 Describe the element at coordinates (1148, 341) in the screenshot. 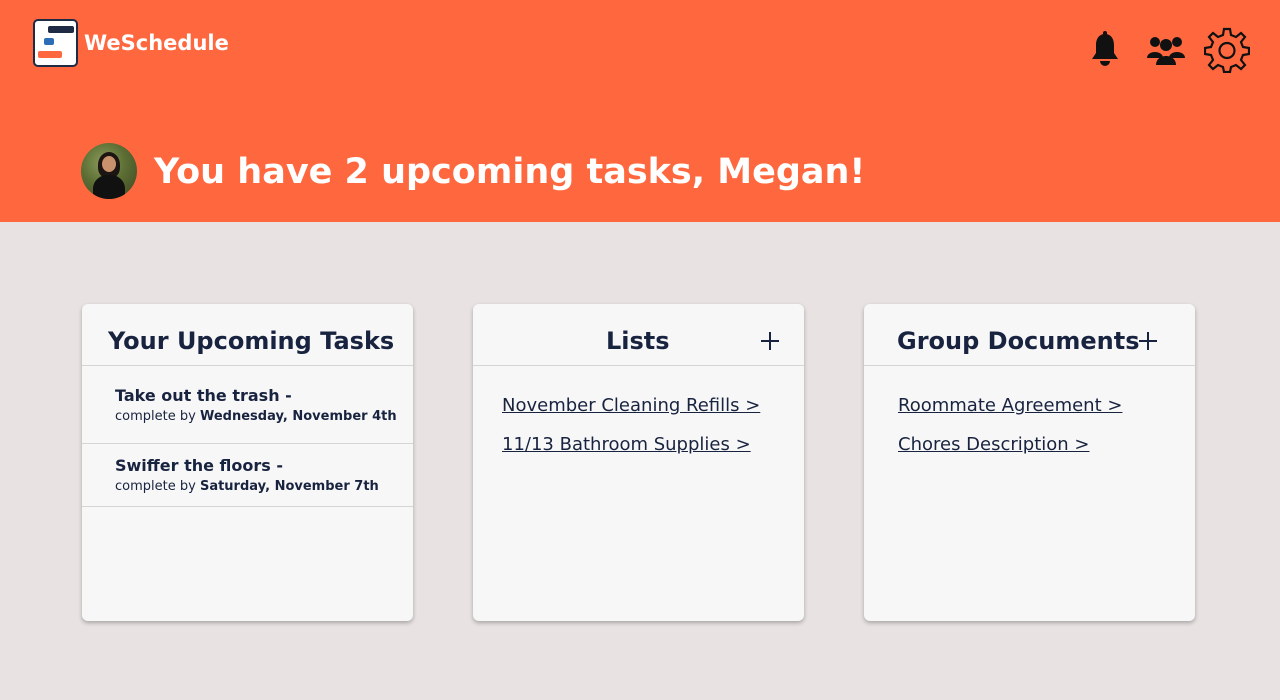

I see `add-document-plus-icon` at that location.